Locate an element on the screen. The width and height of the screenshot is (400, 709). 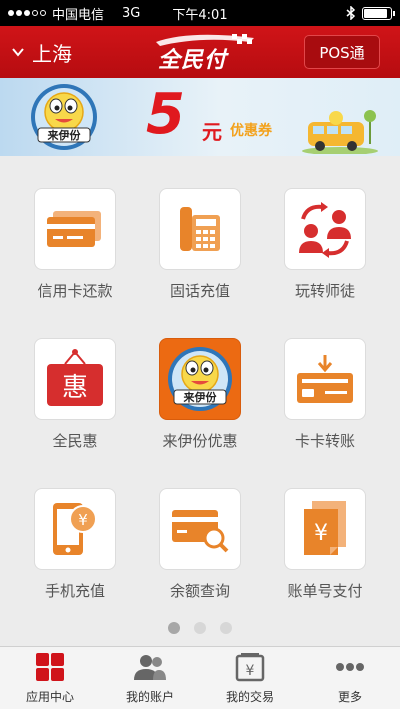
tab-label: 我的交易 is located at coordinates (249, 696).